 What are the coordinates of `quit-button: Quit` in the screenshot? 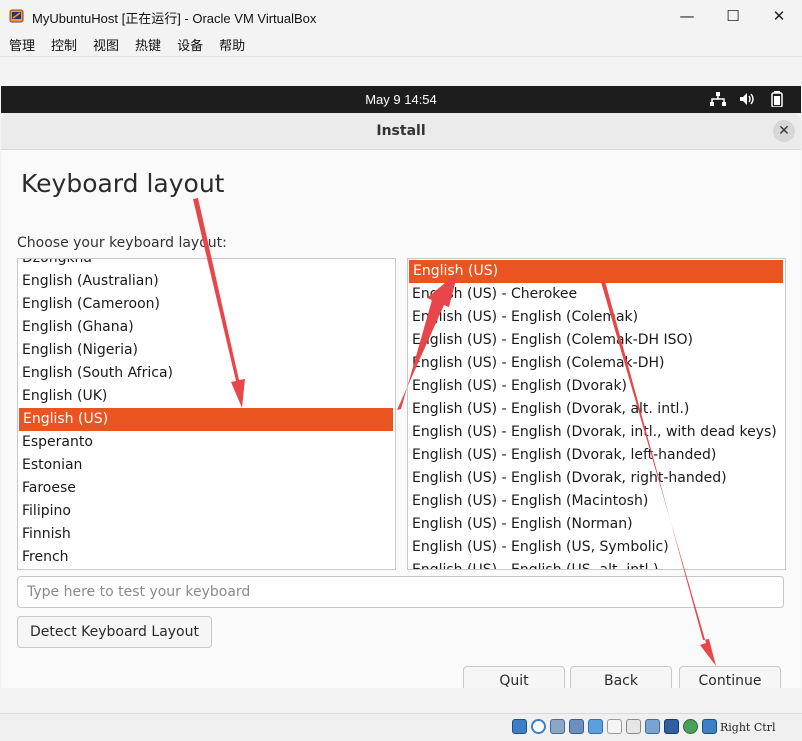 It's located at (514, 677).